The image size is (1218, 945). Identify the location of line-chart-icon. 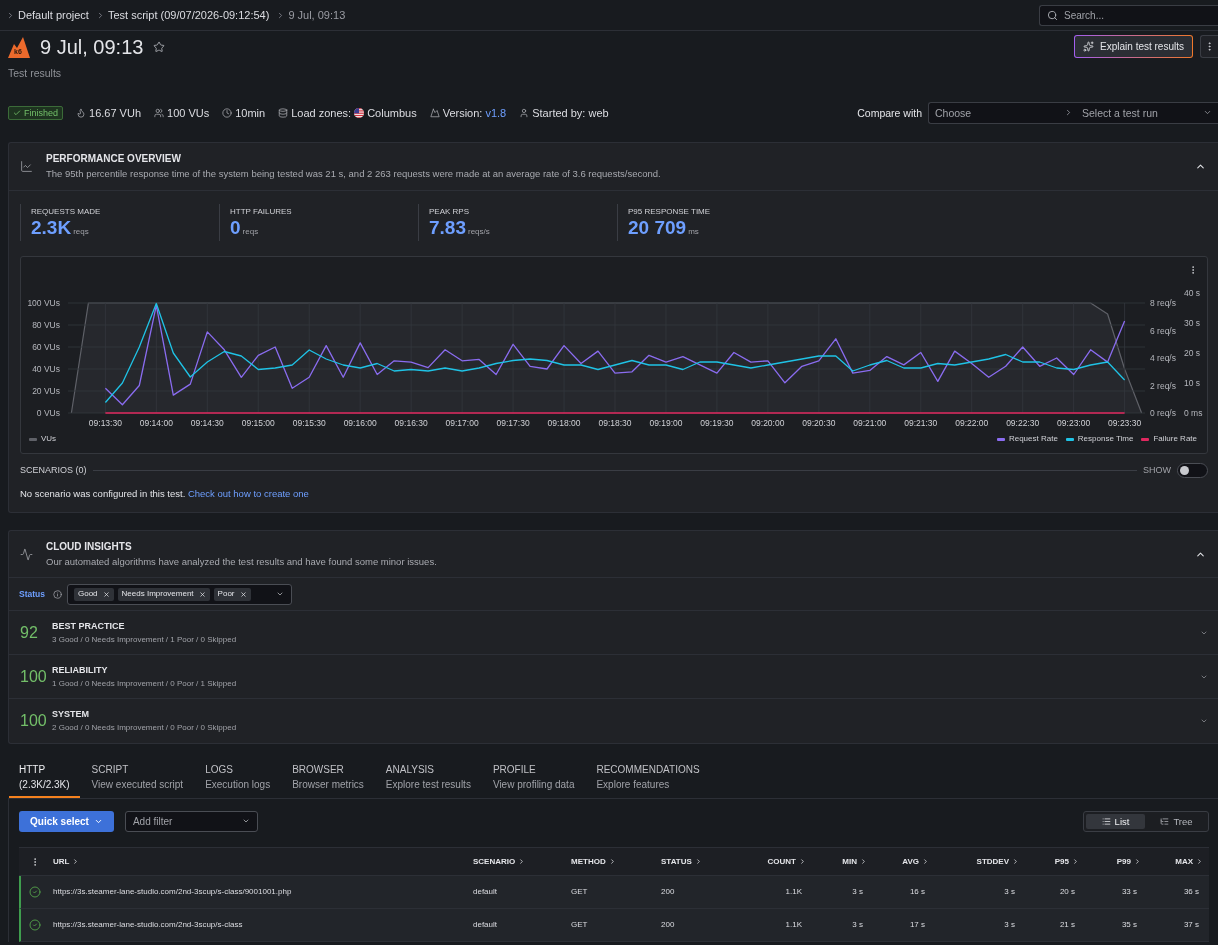
(26, 166).